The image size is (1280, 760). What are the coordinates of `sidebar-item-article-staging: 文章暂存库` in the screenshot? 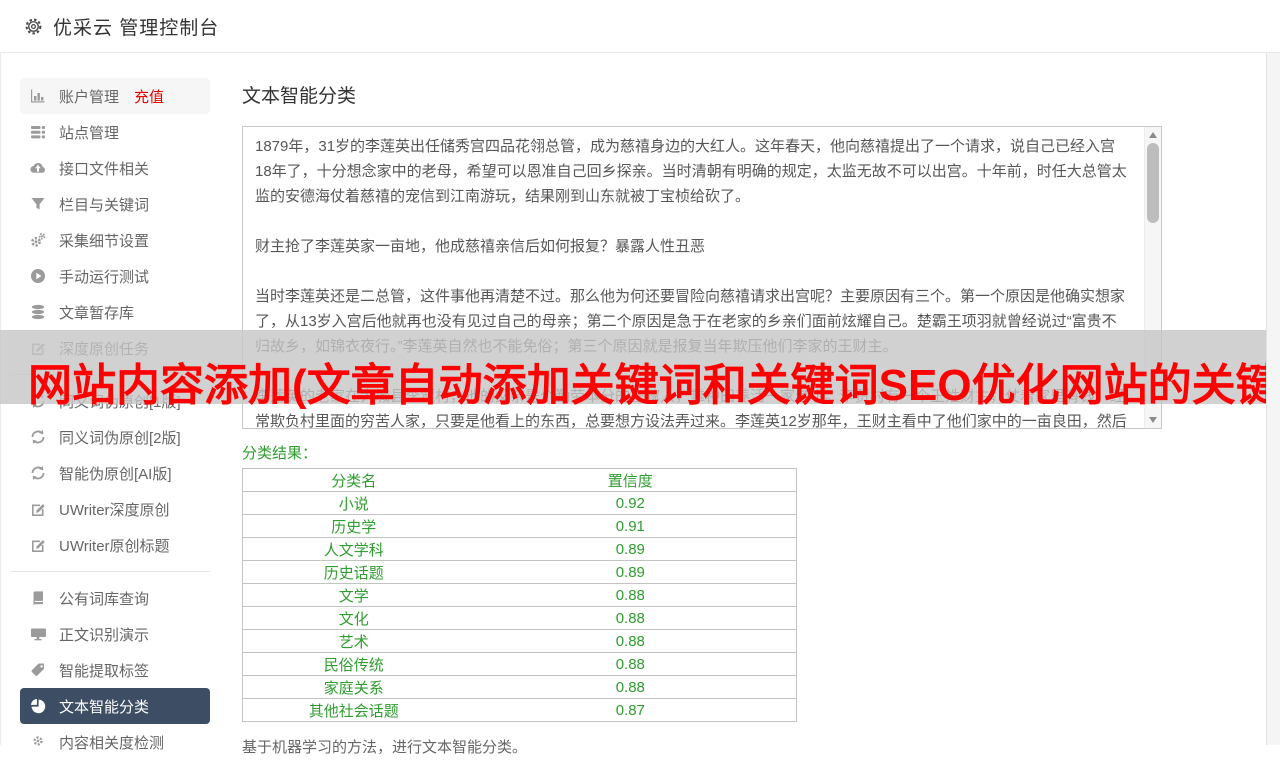 It's located at (115, 312).